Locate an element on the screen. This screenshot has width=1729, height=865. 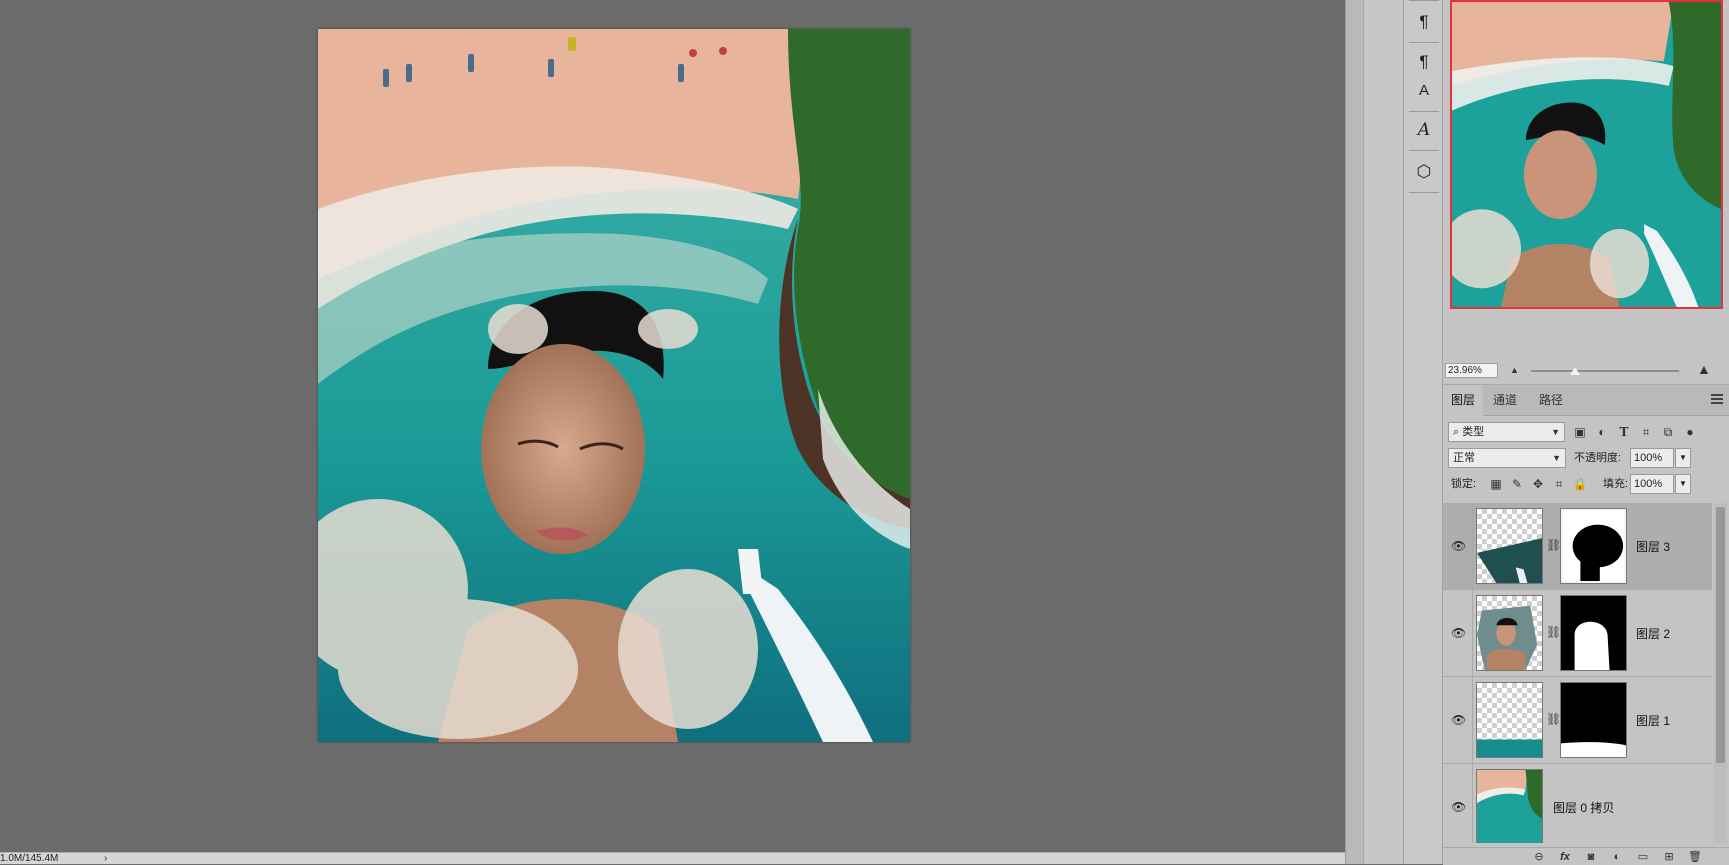
layer-list-scrollbar is located at coordinates (1720, 673).